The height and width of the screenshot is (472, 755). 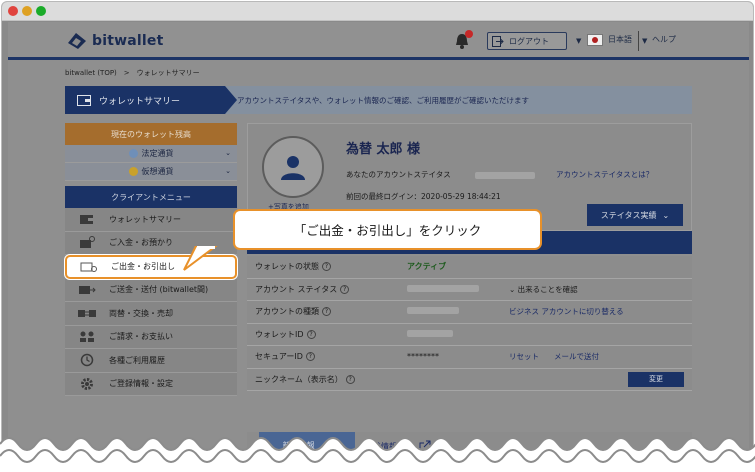 I want to click on notification-badge, so click(x=469, y=34).